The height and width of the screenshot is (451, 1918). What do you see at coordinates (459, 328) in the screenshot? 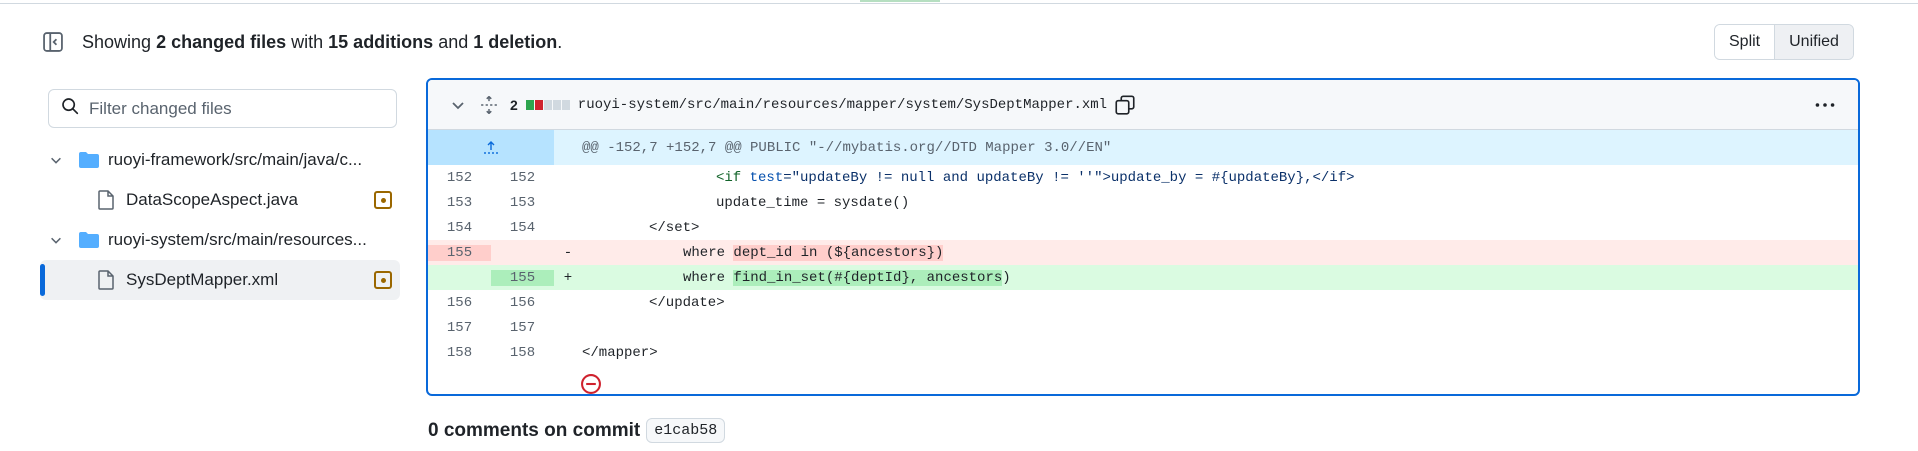
I see `old-line-number: 157` at bounding box center [459, 328].